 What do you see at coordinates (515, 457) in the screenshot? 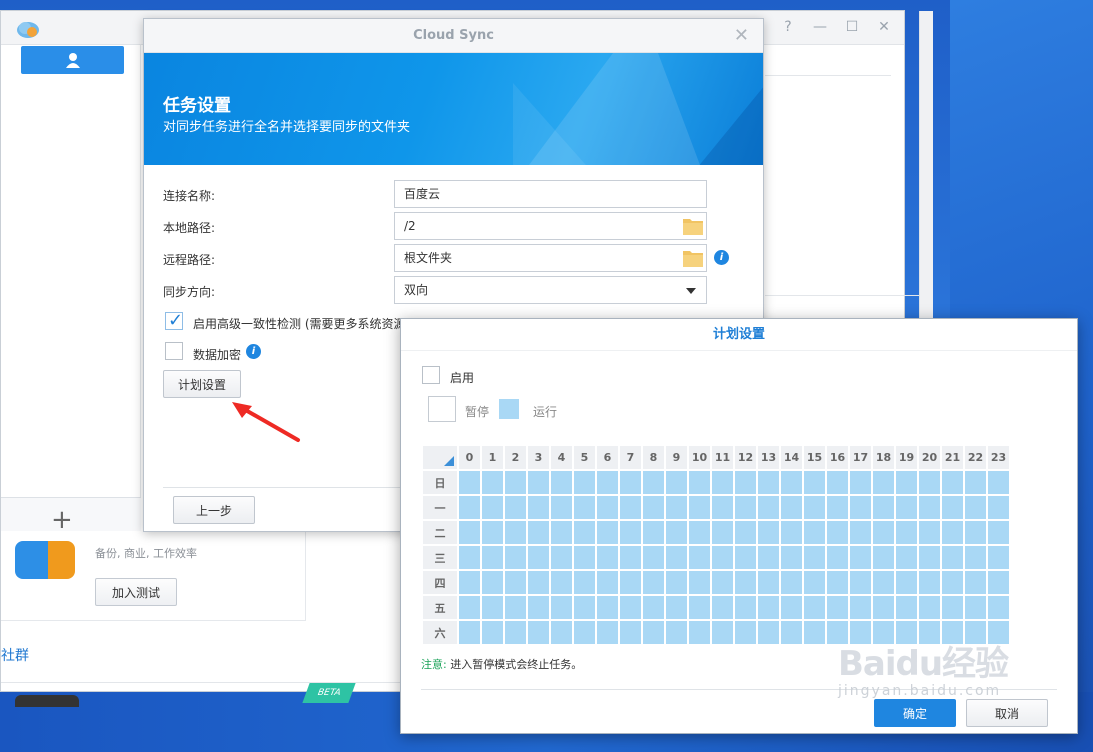
I see `hour-header: 2` at bounding box center [515, 457].